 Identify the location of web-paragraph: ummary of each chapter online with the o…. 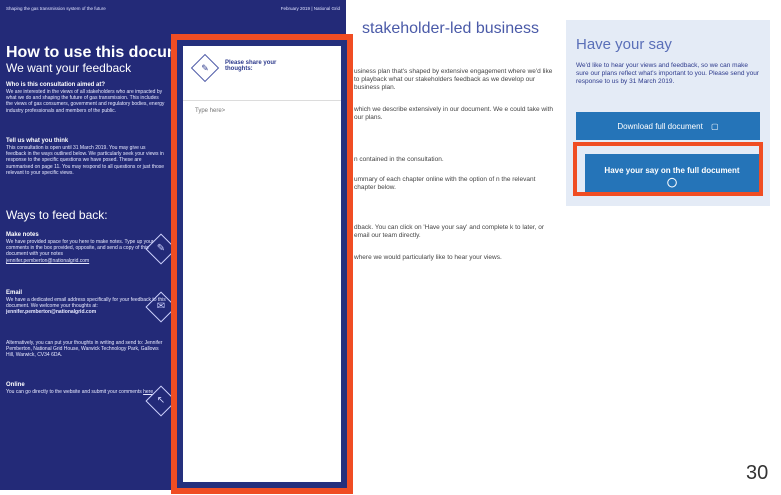
(445, 183).